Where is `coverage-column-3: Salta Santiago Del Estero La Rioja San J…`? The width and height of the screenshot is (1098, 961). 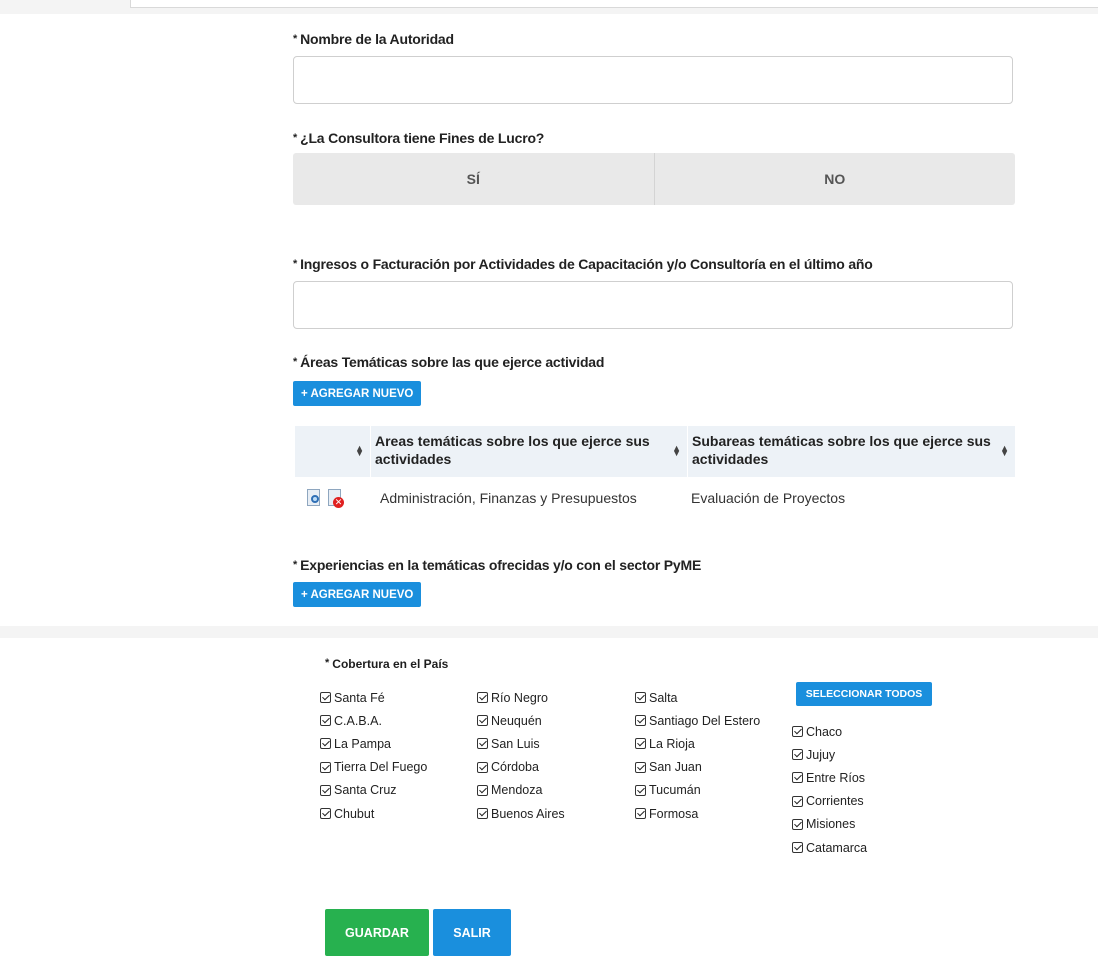 coverage-column-3: Salta Santiago Del Estero La Rioja San J… is located at coordinates (697, 755).